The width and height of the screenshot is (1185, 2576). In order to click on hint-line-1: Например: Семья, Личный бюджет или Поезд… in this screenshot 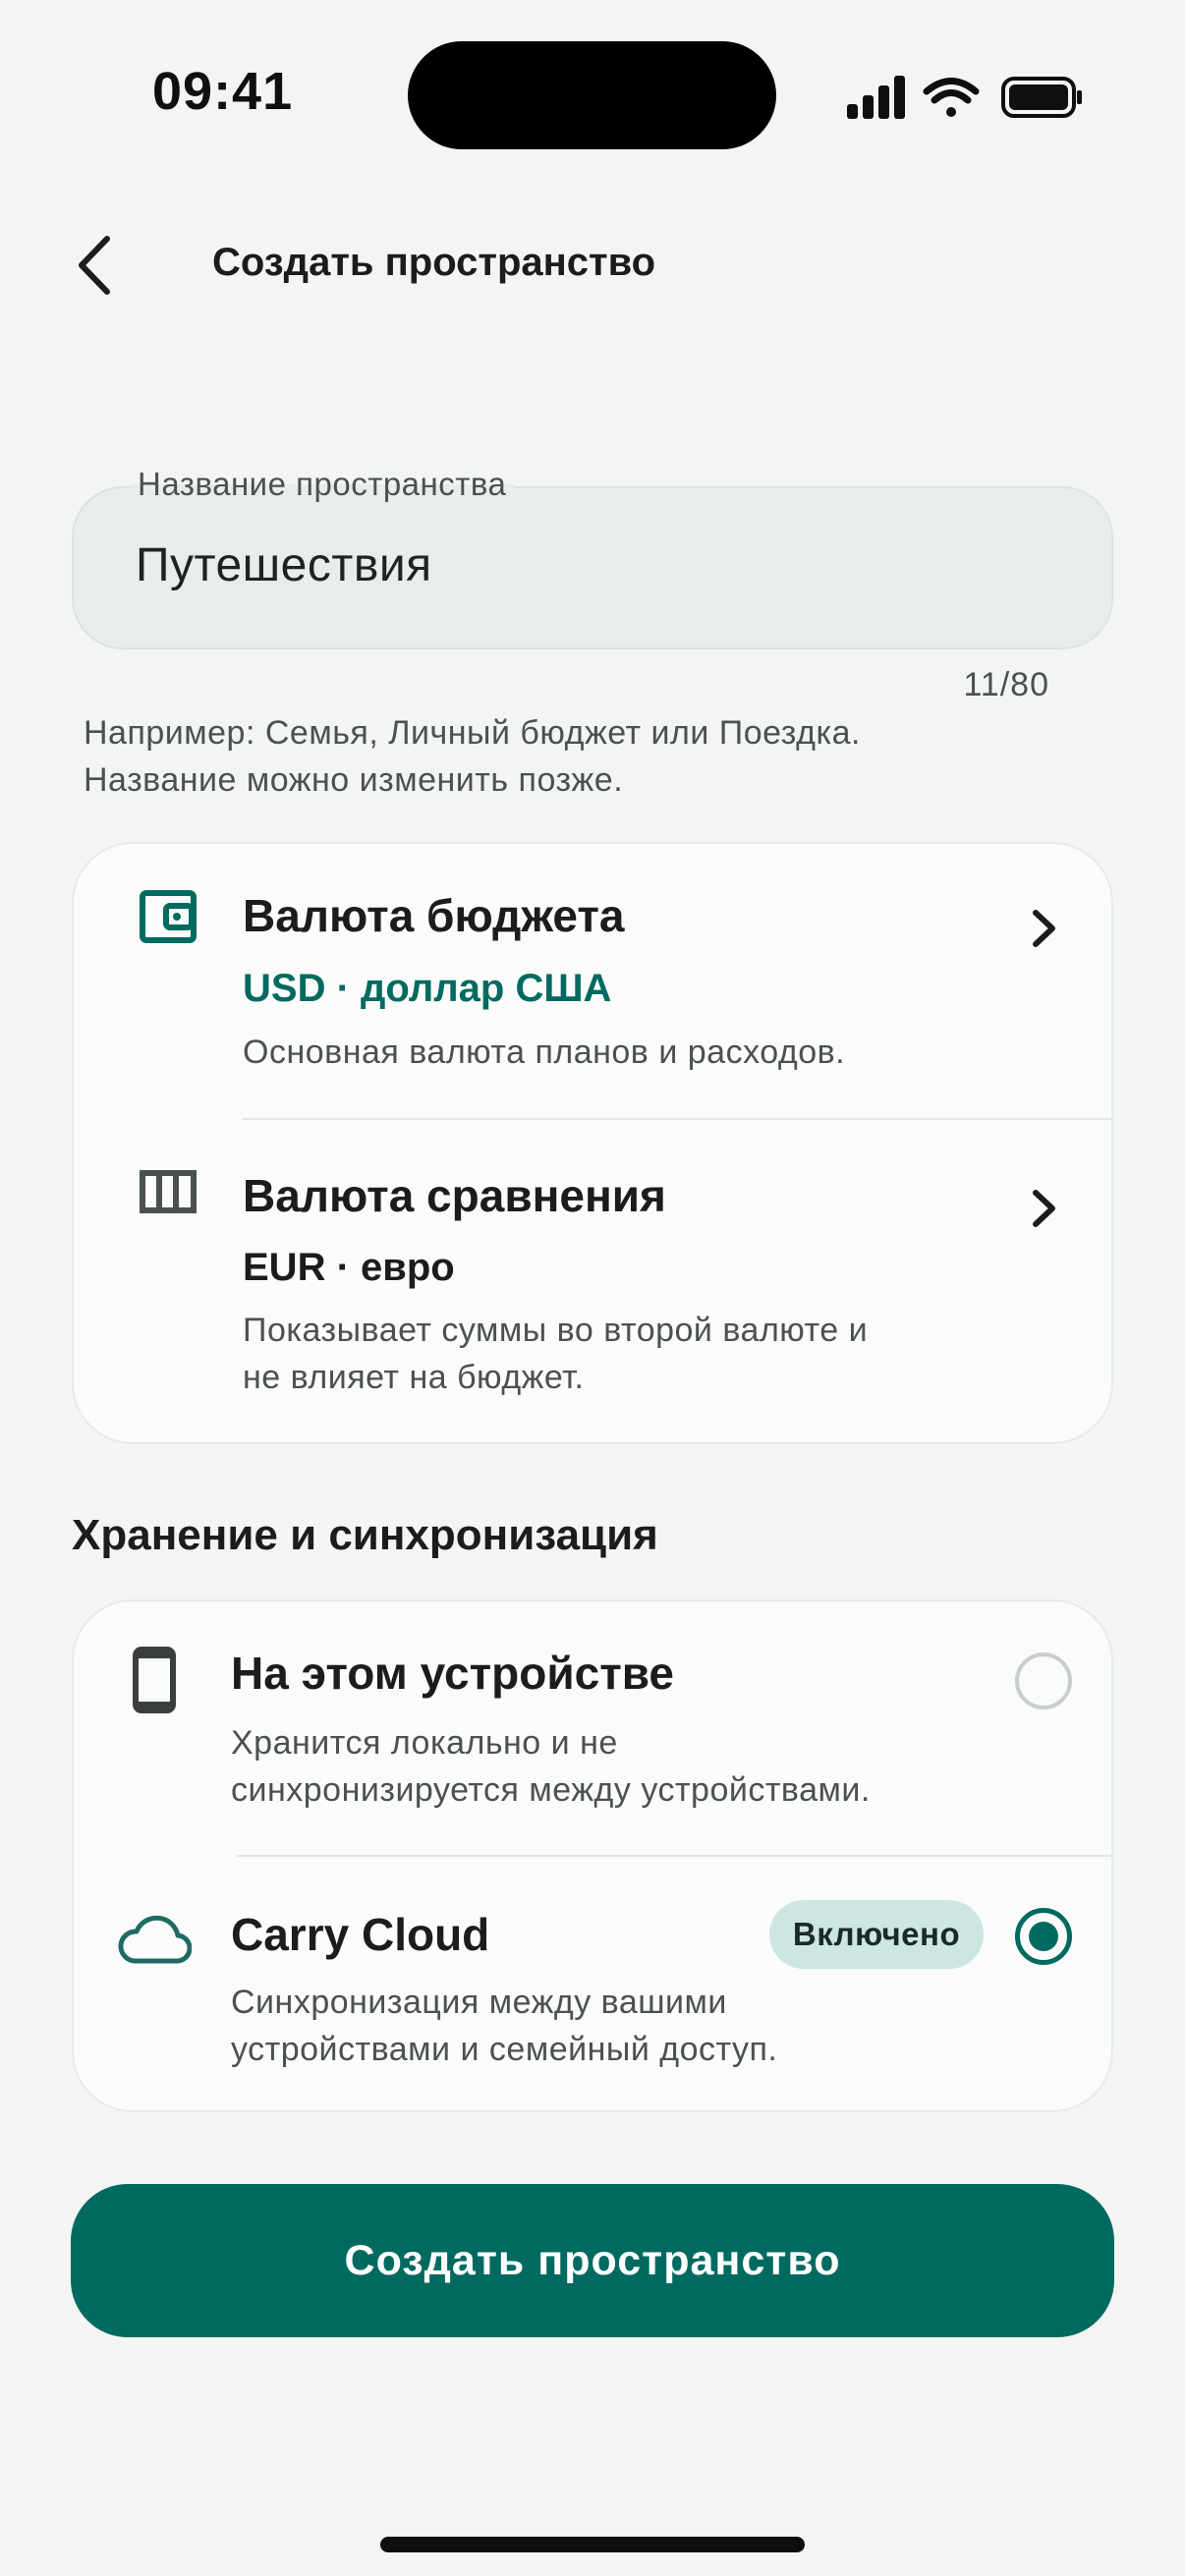, I will do `click(473, 733)`.